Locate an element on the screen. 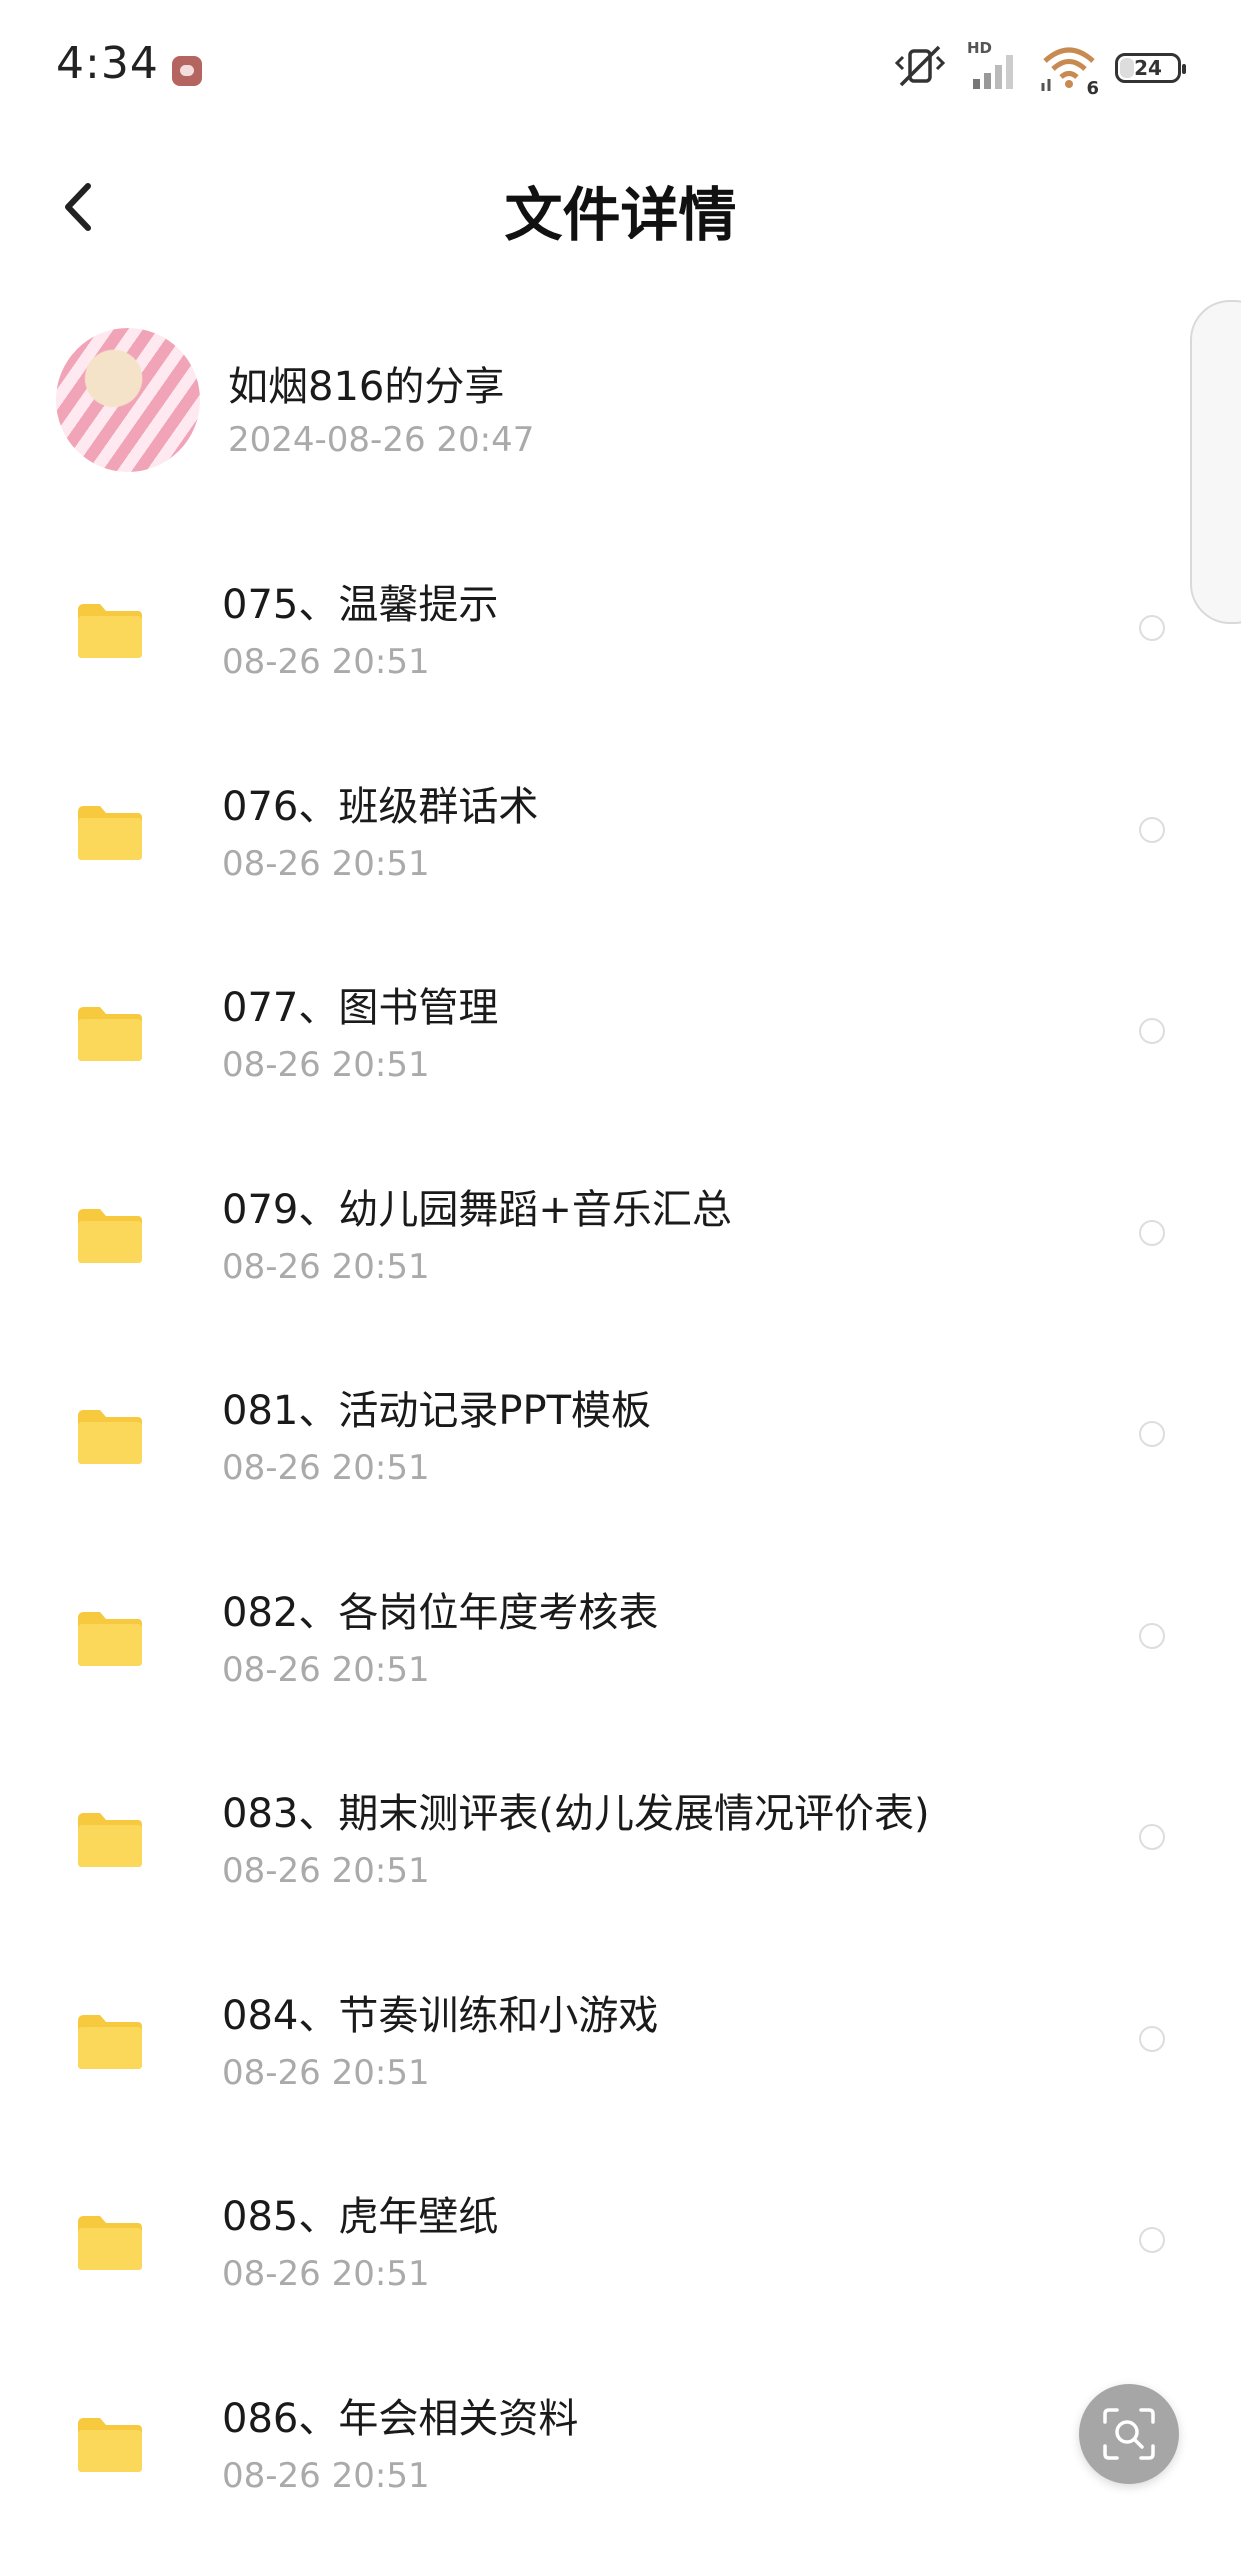 The image size is (1241, 2560). wifi-badge: 6 is located at coordinates (1092, 88).